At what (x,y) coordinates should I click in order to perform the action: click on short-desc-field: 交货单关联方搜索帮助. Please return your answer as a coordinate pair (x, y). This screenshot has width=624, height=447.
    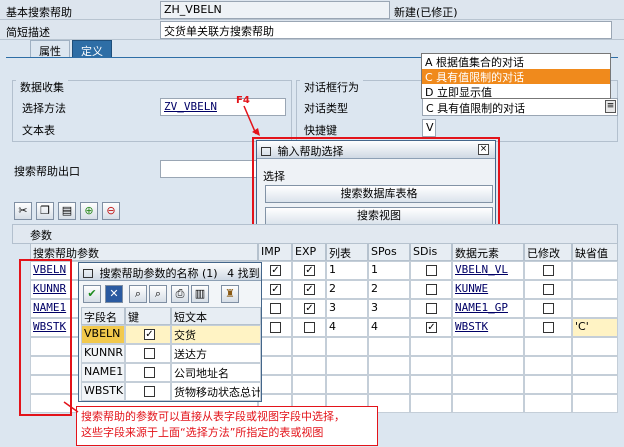
    Looking at the image, I should click on (386, 30).